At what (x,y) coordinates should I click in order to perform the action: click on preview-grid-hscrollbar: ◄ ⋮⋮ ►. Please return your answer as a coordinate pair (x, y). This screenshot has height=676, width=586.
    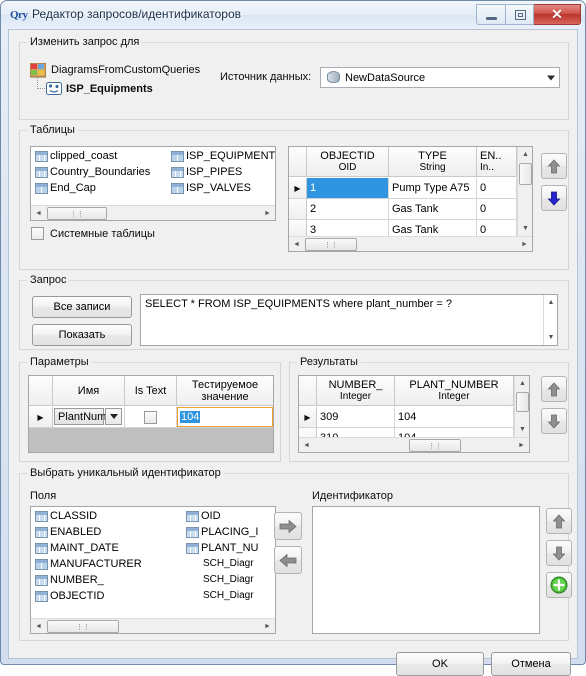
    Looking at the image, I should click on (410, 243).